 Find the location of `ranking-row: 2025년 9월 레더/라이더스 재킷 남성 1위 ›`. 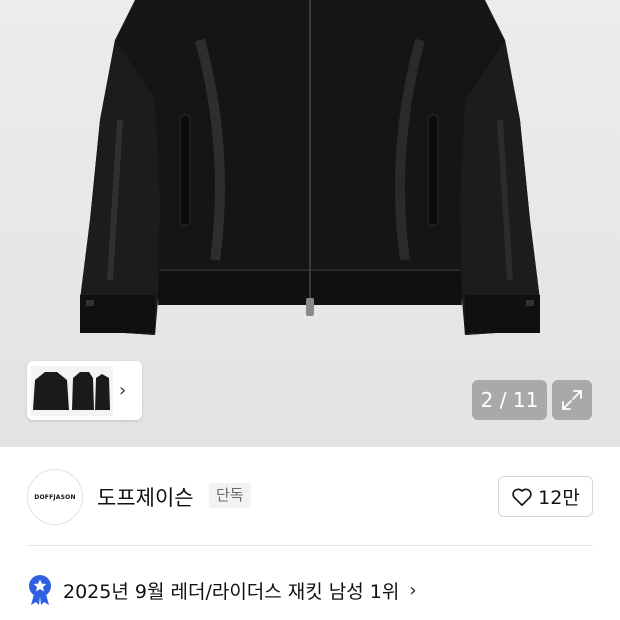

ranking-row: 2025년 9월 레더/라이더스 재킷 남성 1위 › is located at coordinates (222, 590).